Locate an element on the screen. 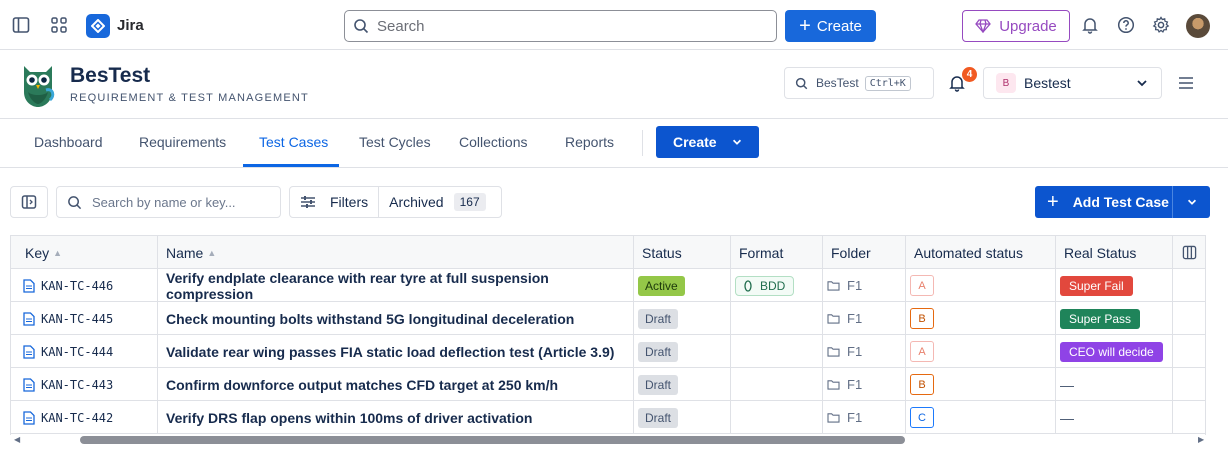 This screenshot has height=476, width=1228. key-cell: KAN-TC-446 is located at coordinates (84, 285).